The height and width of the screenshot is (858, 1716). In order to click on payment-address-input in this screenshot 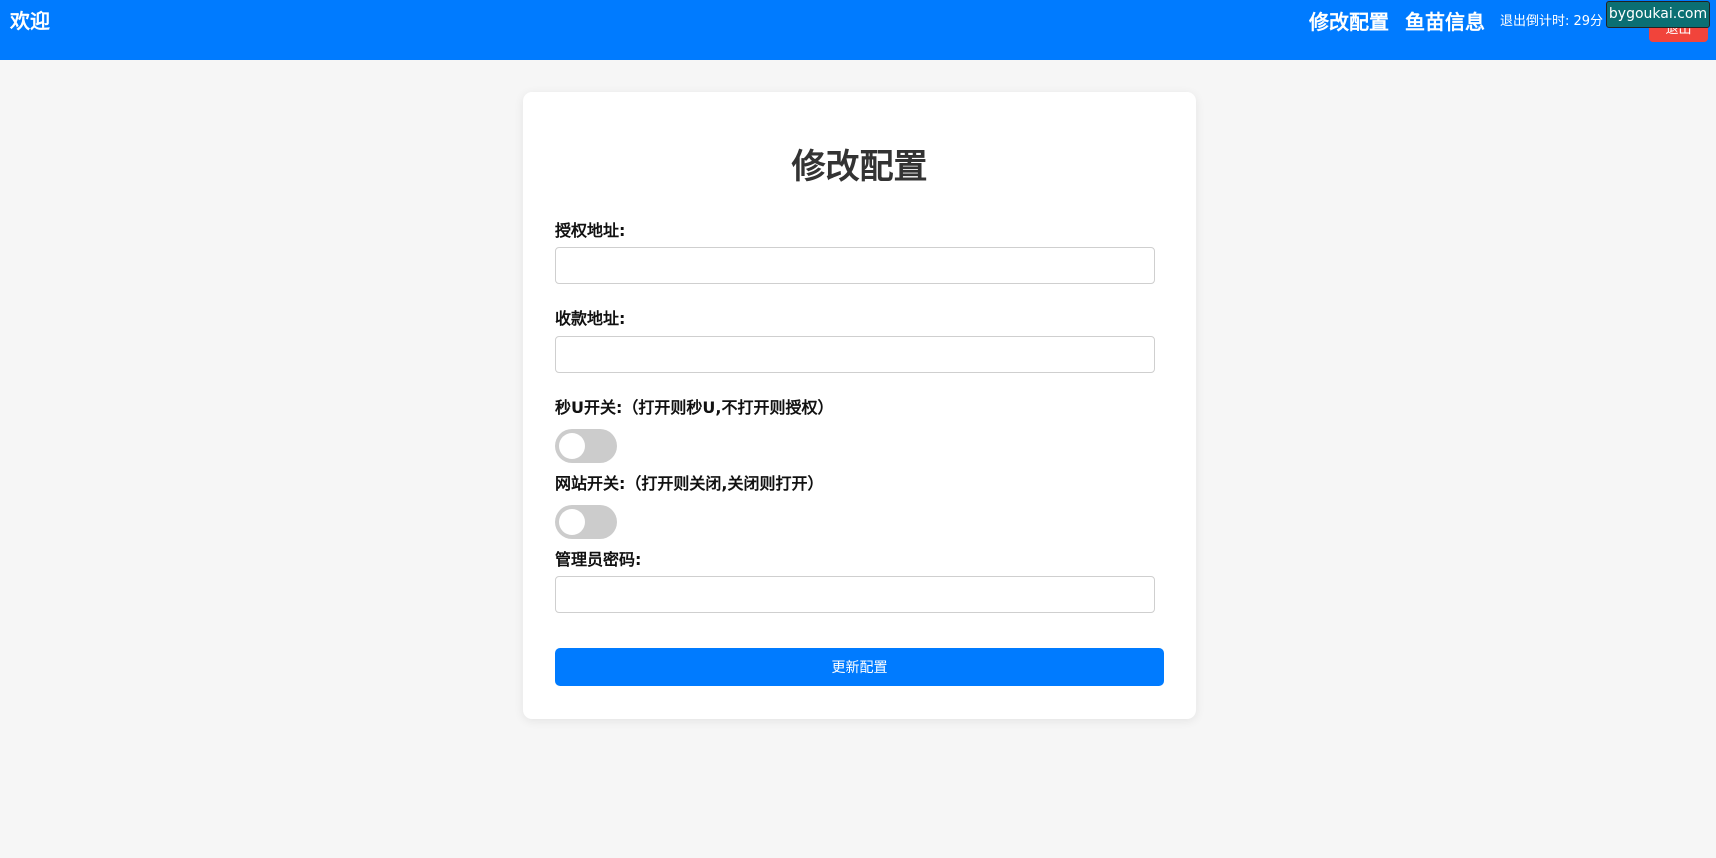, I will do `click(855, 354)`.